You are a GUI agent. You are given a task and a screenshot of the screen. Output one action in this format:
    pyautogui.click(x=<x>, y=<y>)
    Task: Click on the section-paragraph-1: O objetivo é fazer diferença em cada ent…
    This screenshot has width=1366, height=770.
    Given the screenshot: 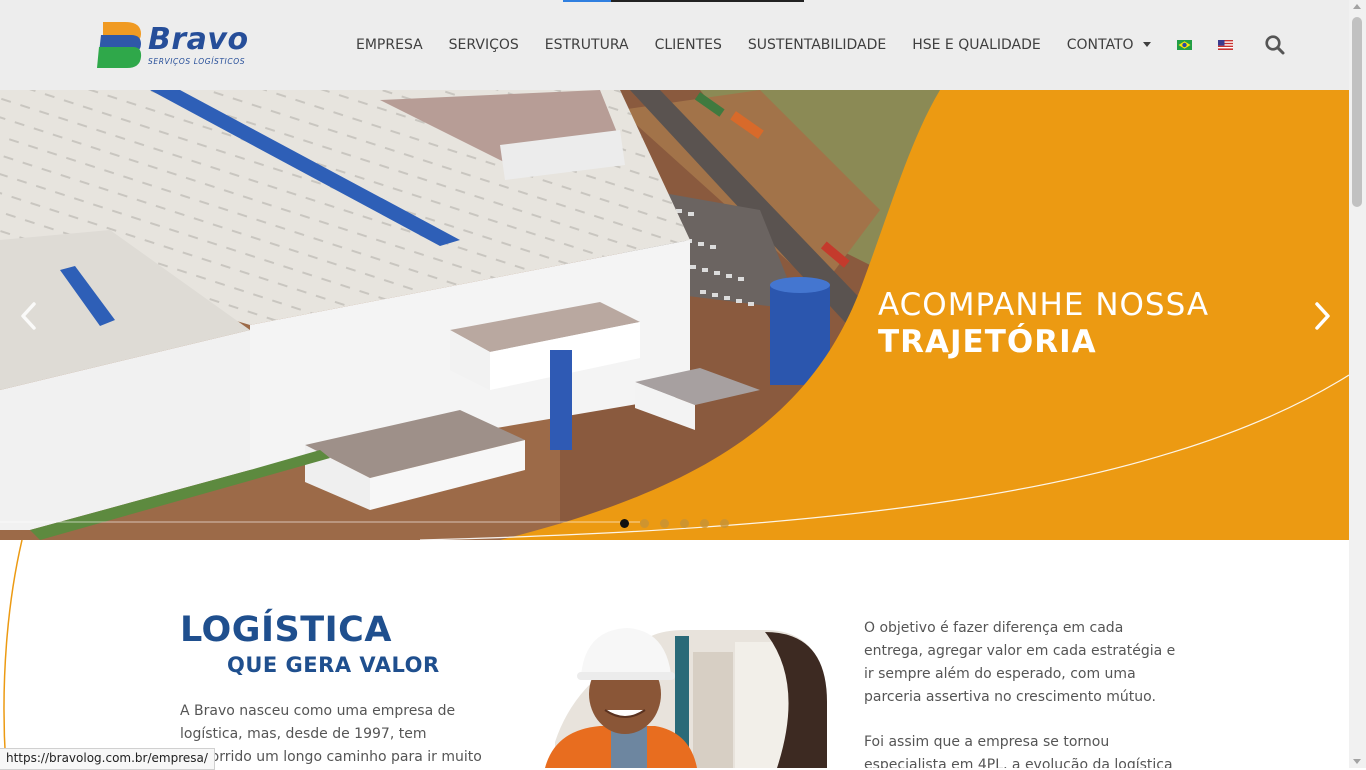 What is the action you would take?
    pyautogui.click(x=1020, y=662)
    